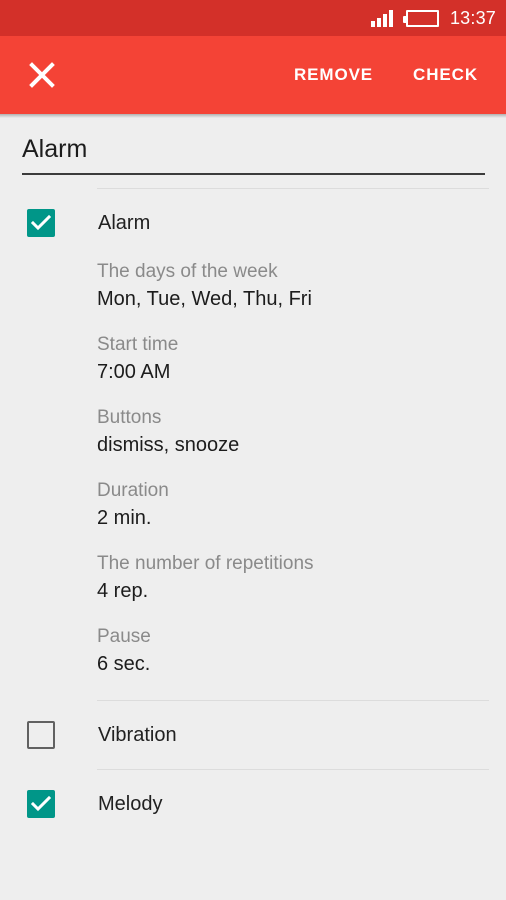  Describe the element at coordinates (253, 18) in the screenshot. I see `status-bar: 13:37` at that location.